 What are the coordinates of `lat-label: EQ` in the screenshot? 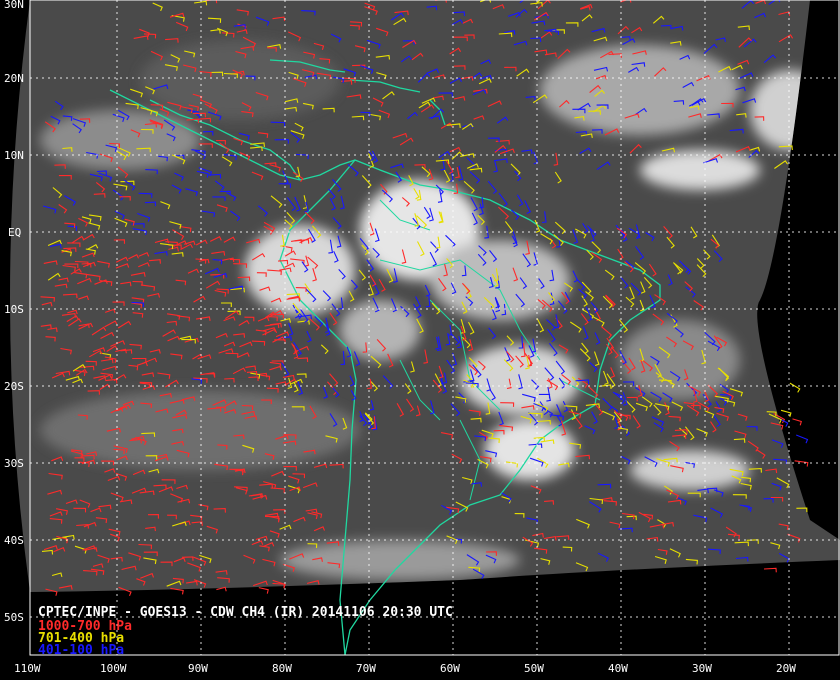 It's located at (14, 232).